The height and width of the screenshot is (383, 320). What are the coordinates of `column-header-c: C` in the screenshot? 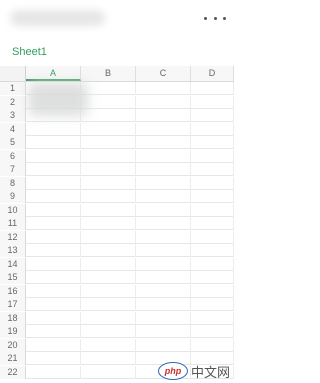 It's located at (163, 73).